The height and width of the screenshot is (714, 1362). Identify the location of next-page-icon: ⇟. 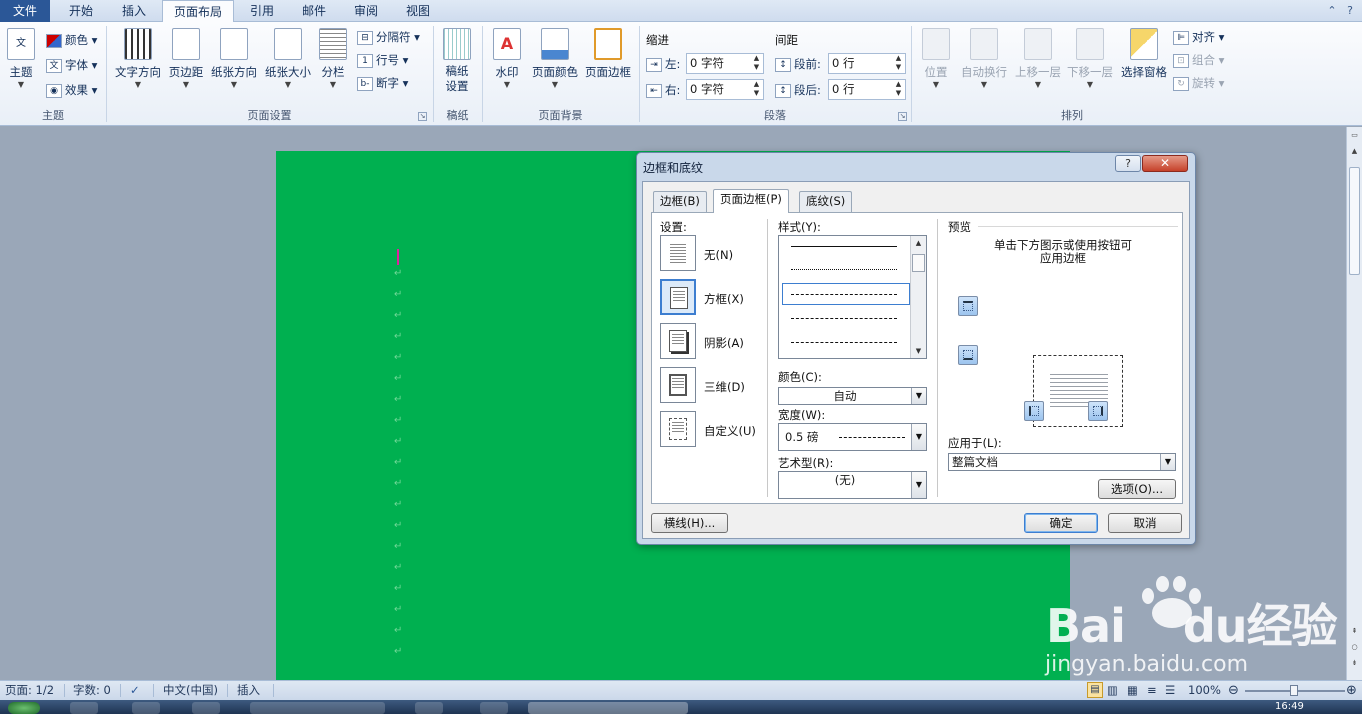
(1354, 663).